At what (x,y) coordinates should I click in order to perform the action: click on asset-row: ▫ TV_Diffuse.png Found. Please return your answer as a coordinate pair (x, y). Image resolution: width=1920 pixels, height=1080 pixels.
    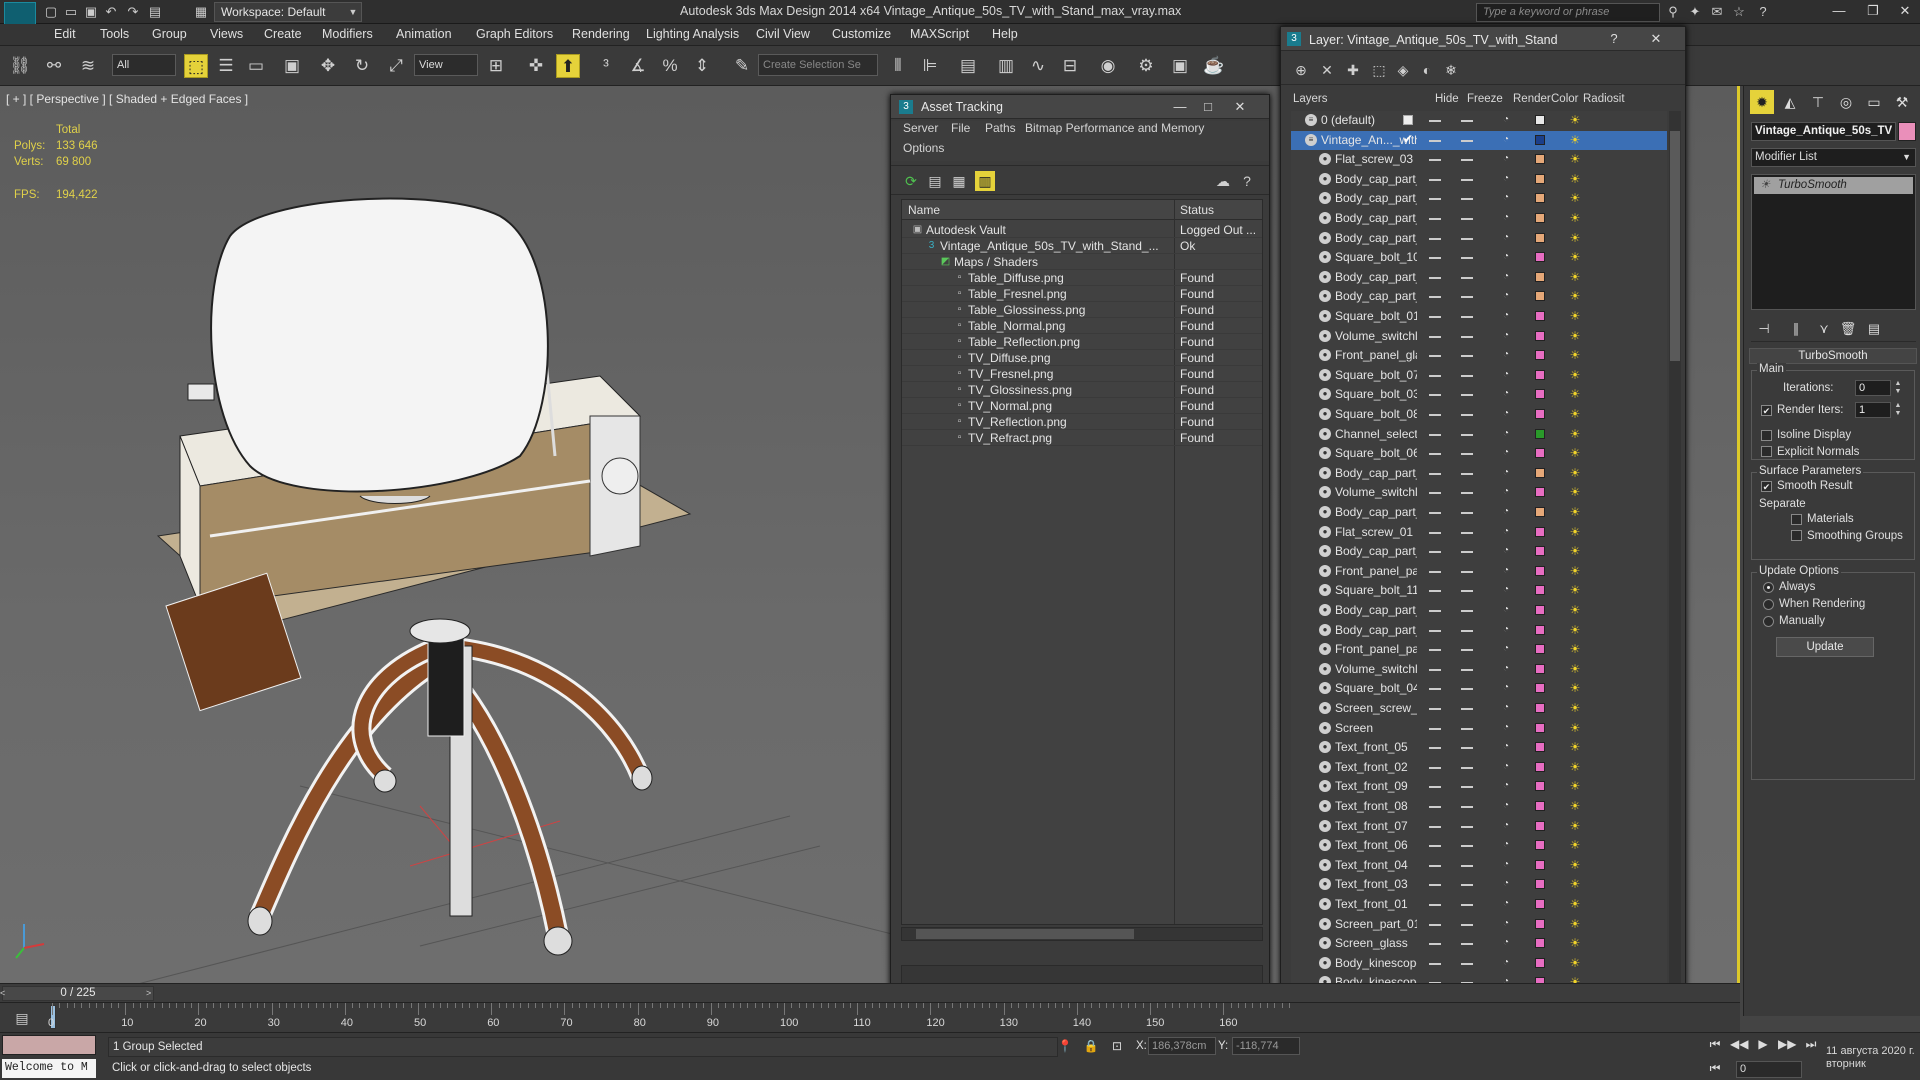
    Looking at the image, I should click on (1082, 358).